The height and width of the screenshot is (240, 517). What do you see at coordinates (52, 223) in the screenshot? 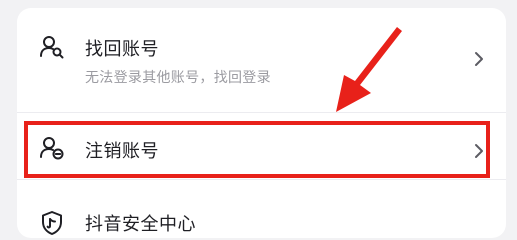
I see `shield-icon` at bounding box center [52, 223].